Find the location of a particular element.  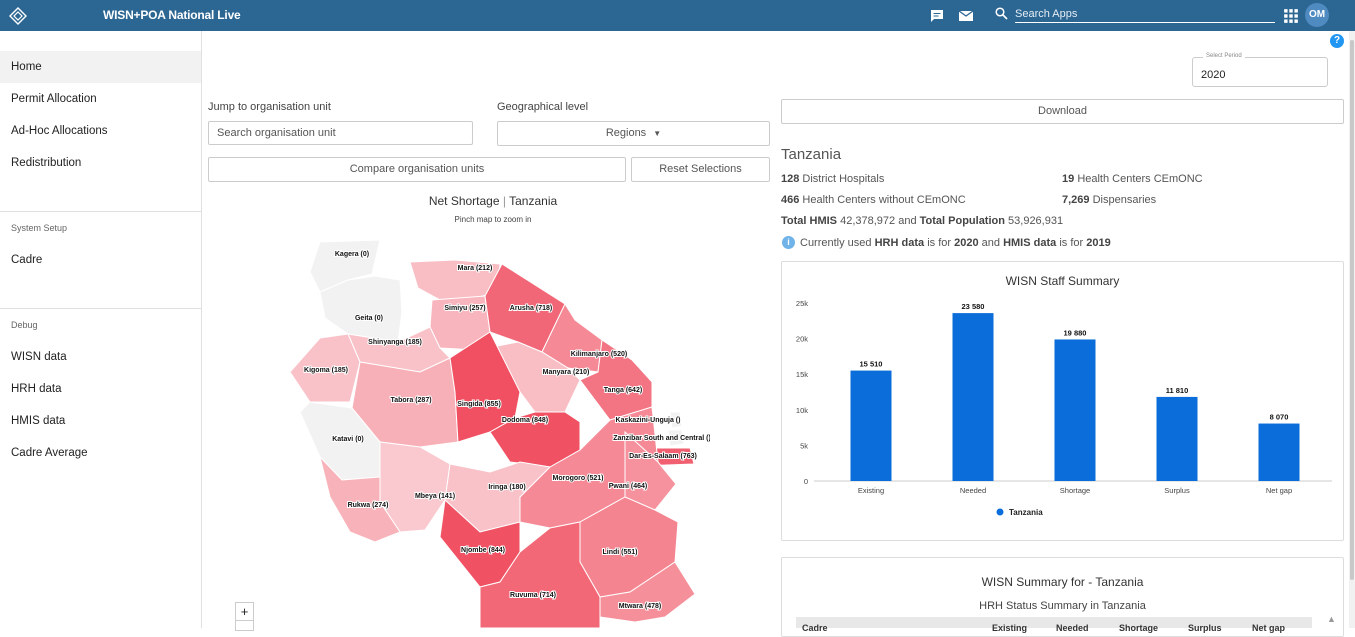

legend-label: Tanzania is located at coordinates (1026, 512).